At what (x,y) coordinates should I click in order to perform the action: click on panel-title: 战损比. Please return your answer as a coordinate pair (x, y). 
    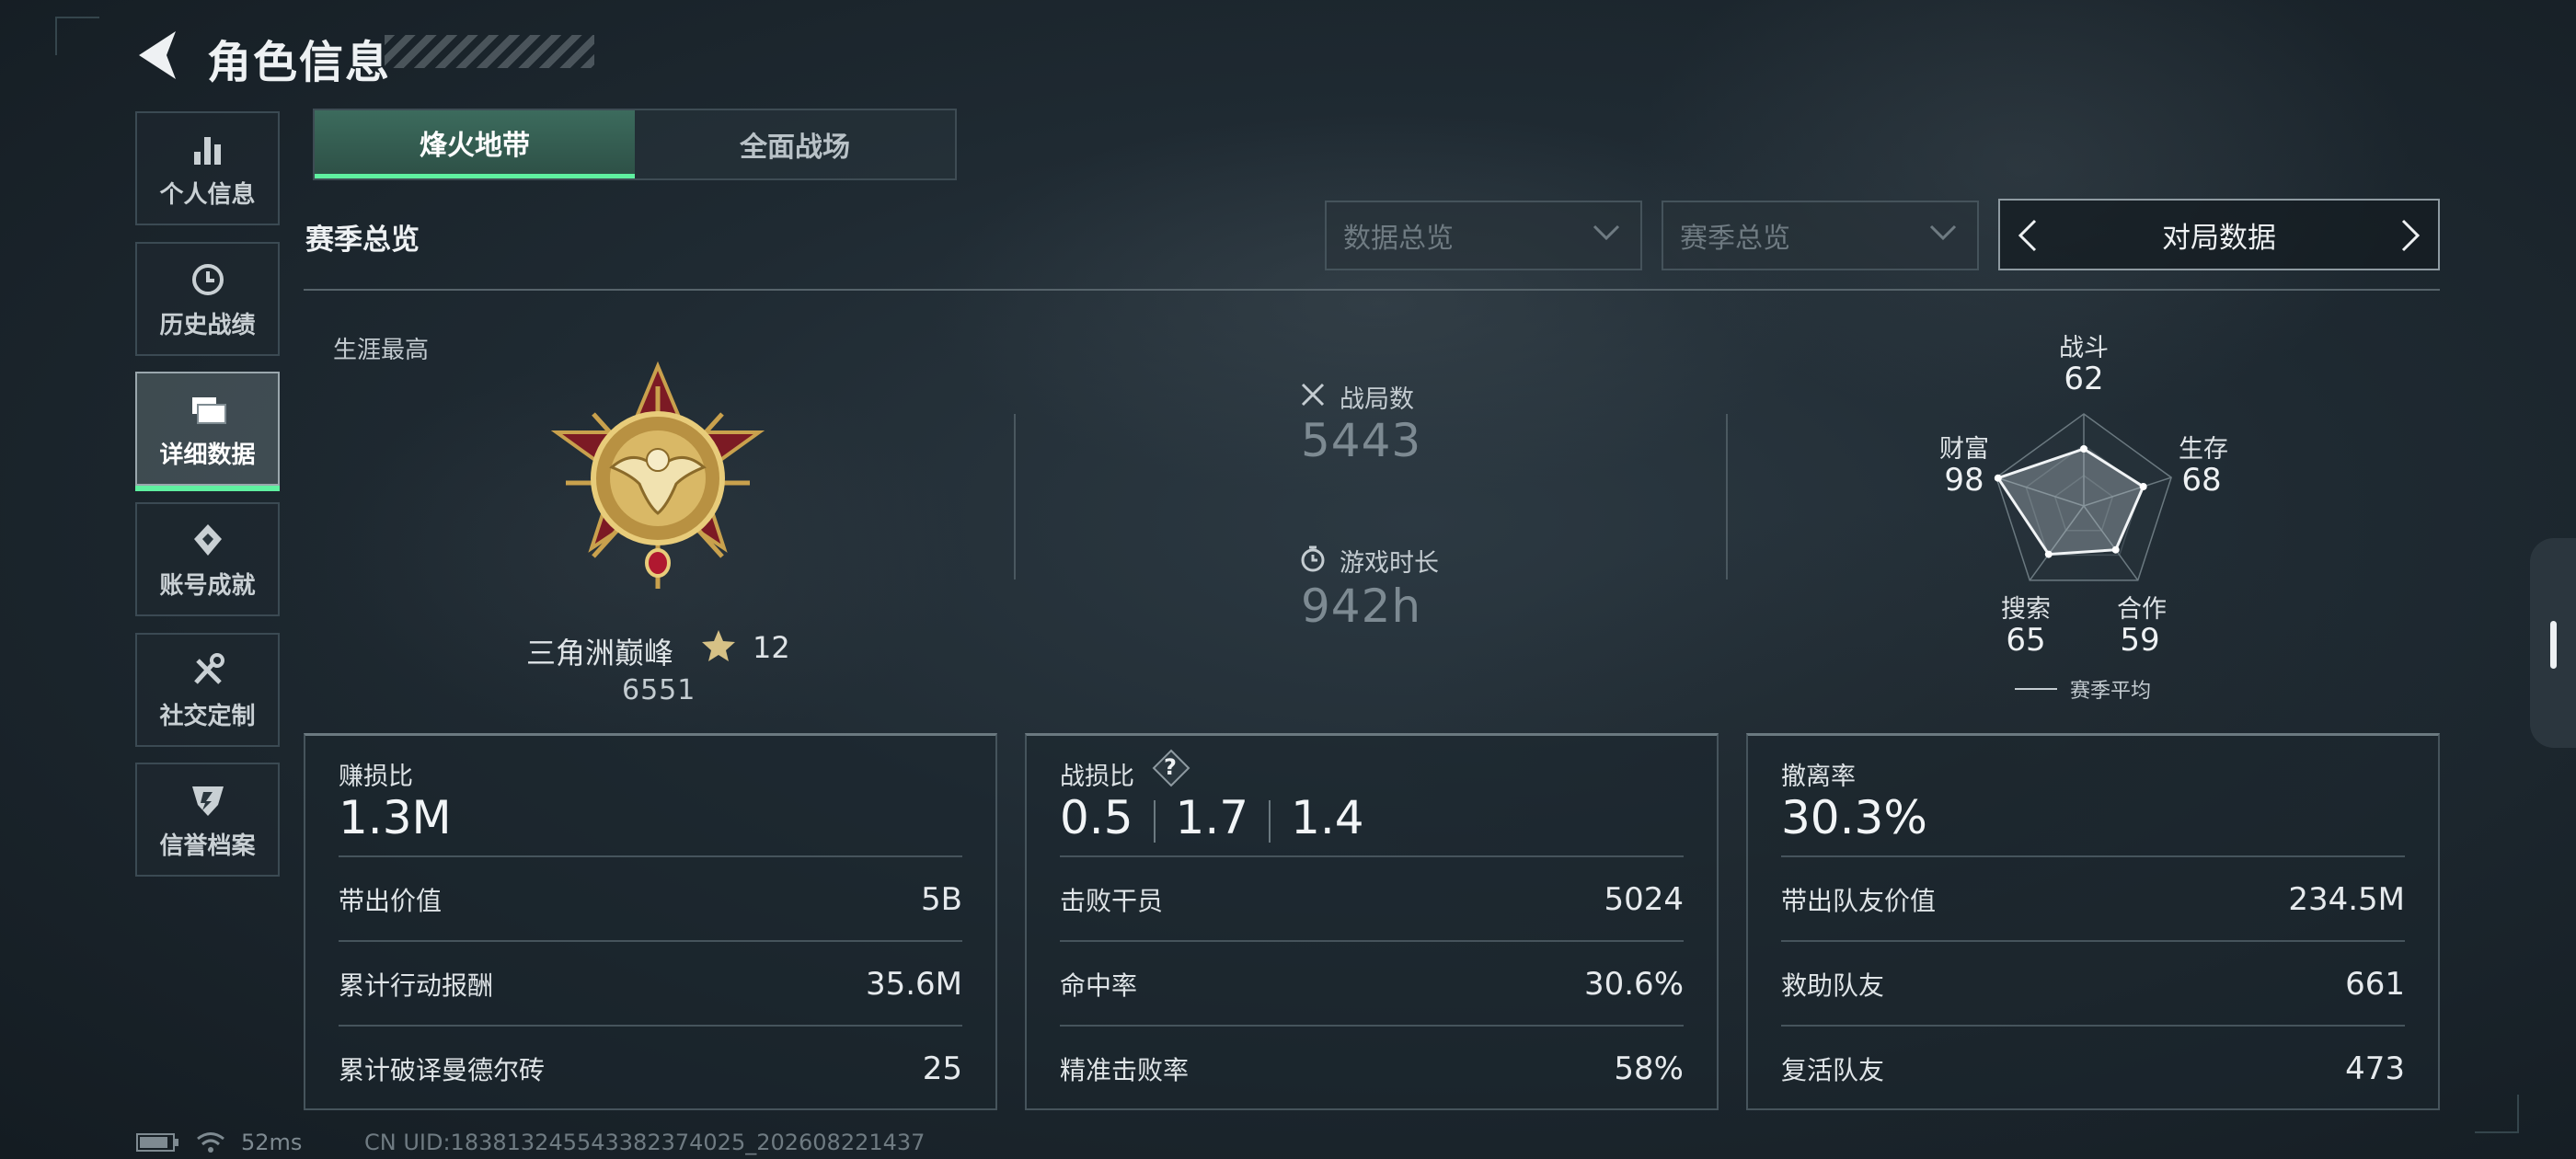
    Looking at the image, I should click on (1097, 777).